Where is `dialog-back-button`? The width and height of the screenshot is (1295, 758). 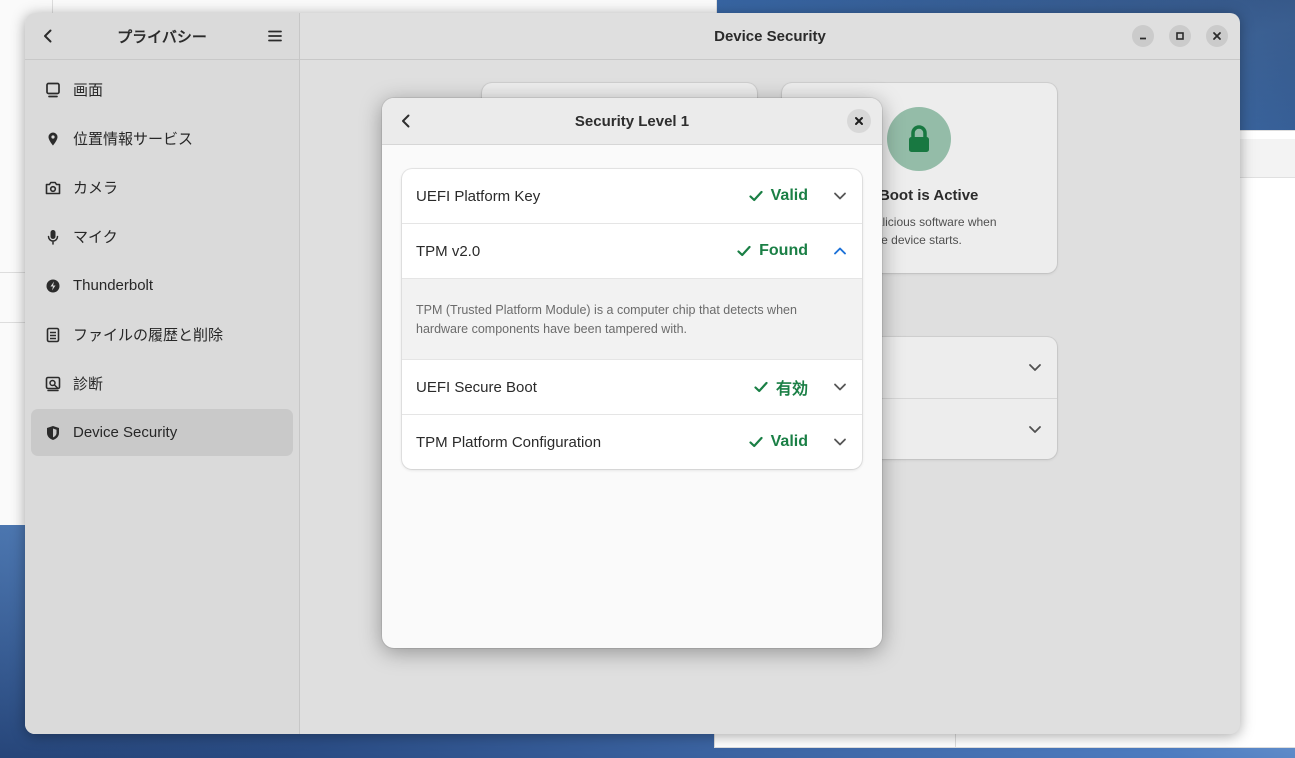
dialog-back-button is located at coordinates (406, 121).